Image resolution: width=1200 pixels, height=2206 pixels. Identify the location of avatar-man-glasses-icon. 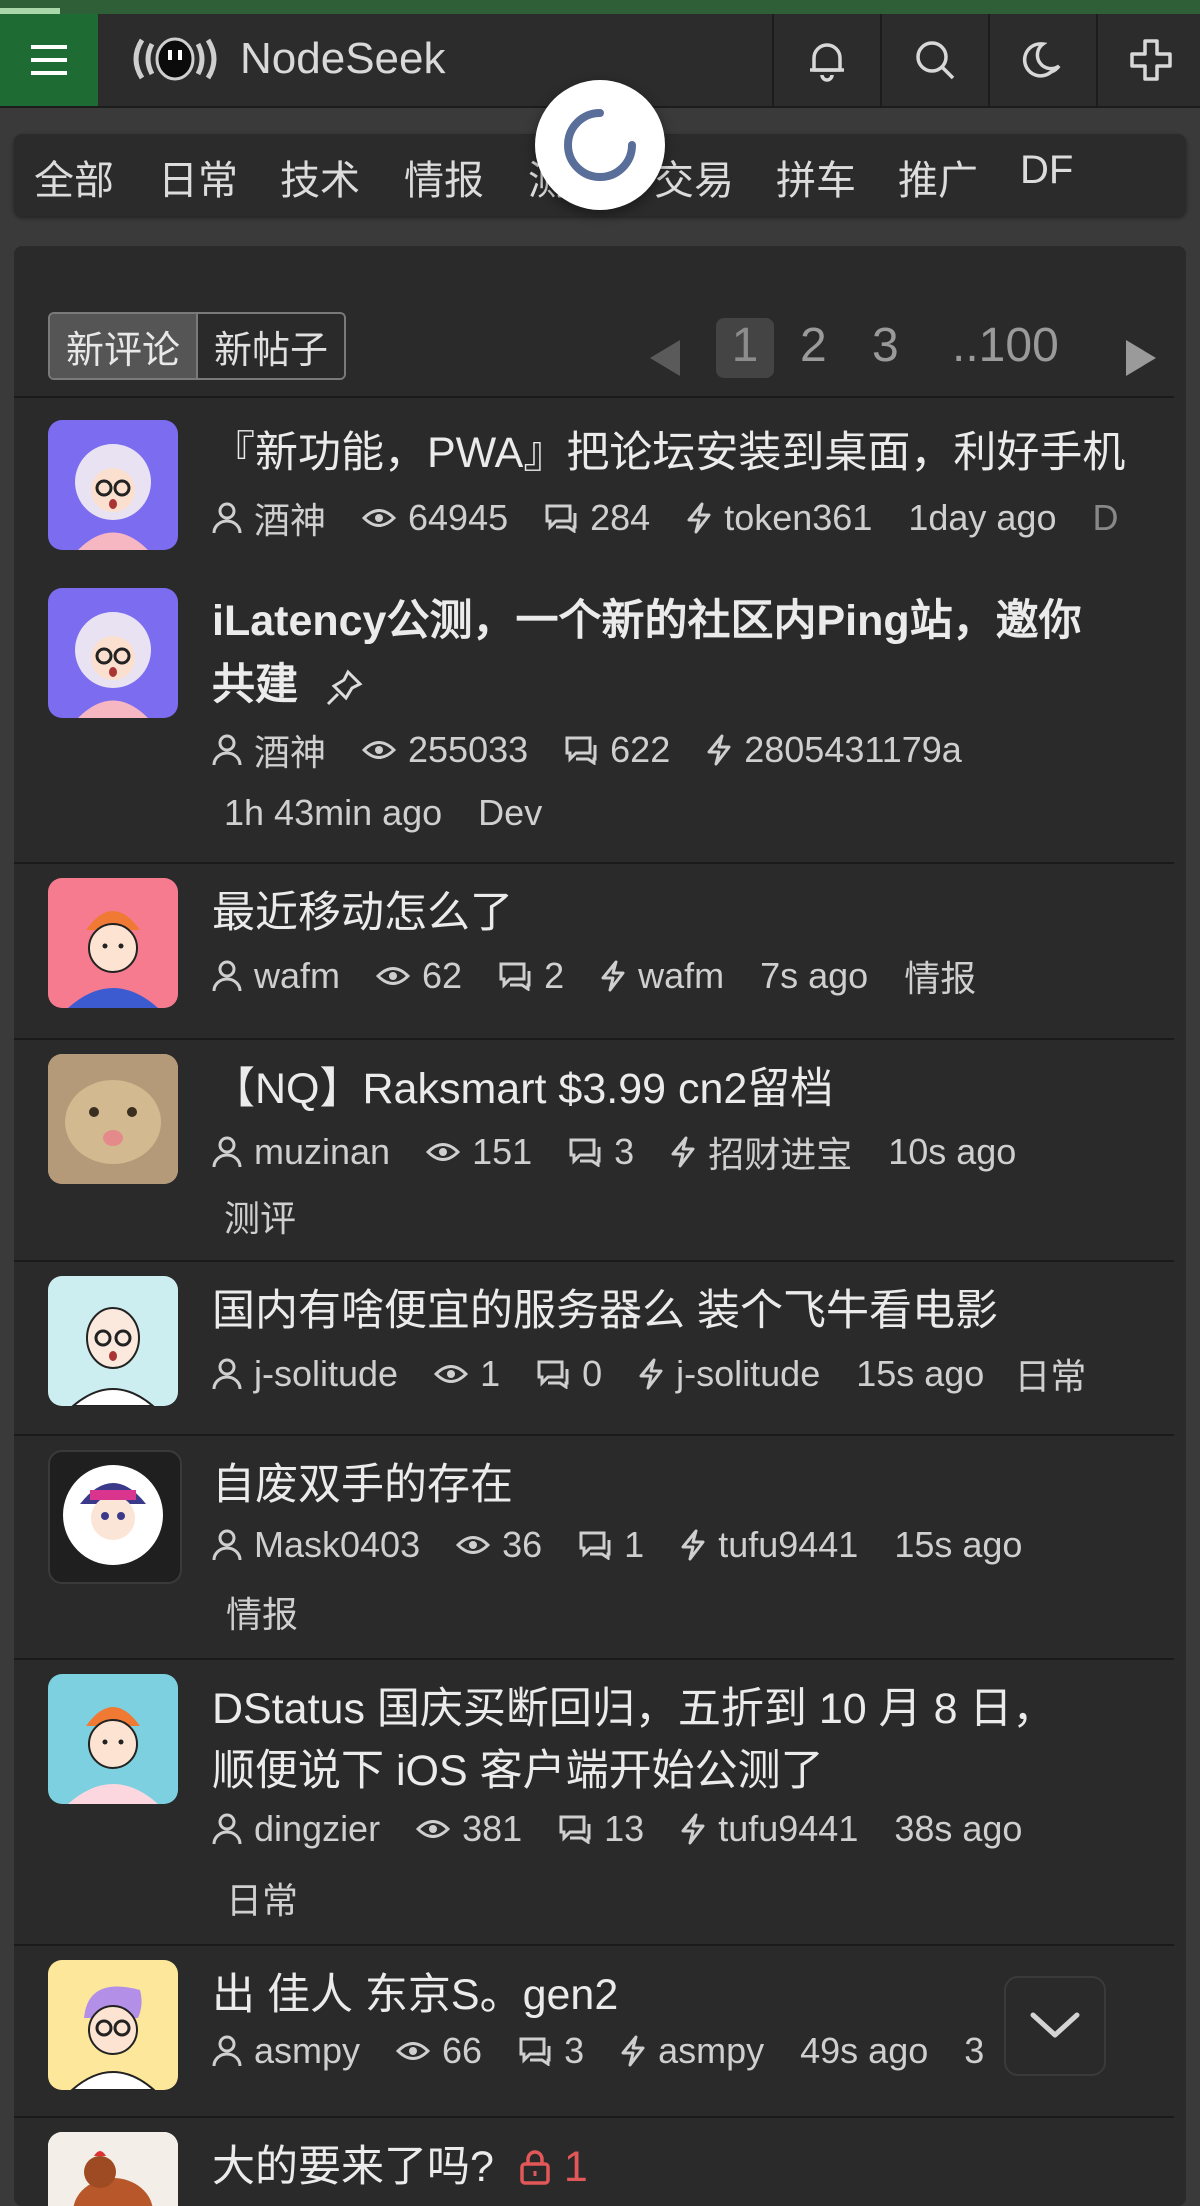
(113, 1356).